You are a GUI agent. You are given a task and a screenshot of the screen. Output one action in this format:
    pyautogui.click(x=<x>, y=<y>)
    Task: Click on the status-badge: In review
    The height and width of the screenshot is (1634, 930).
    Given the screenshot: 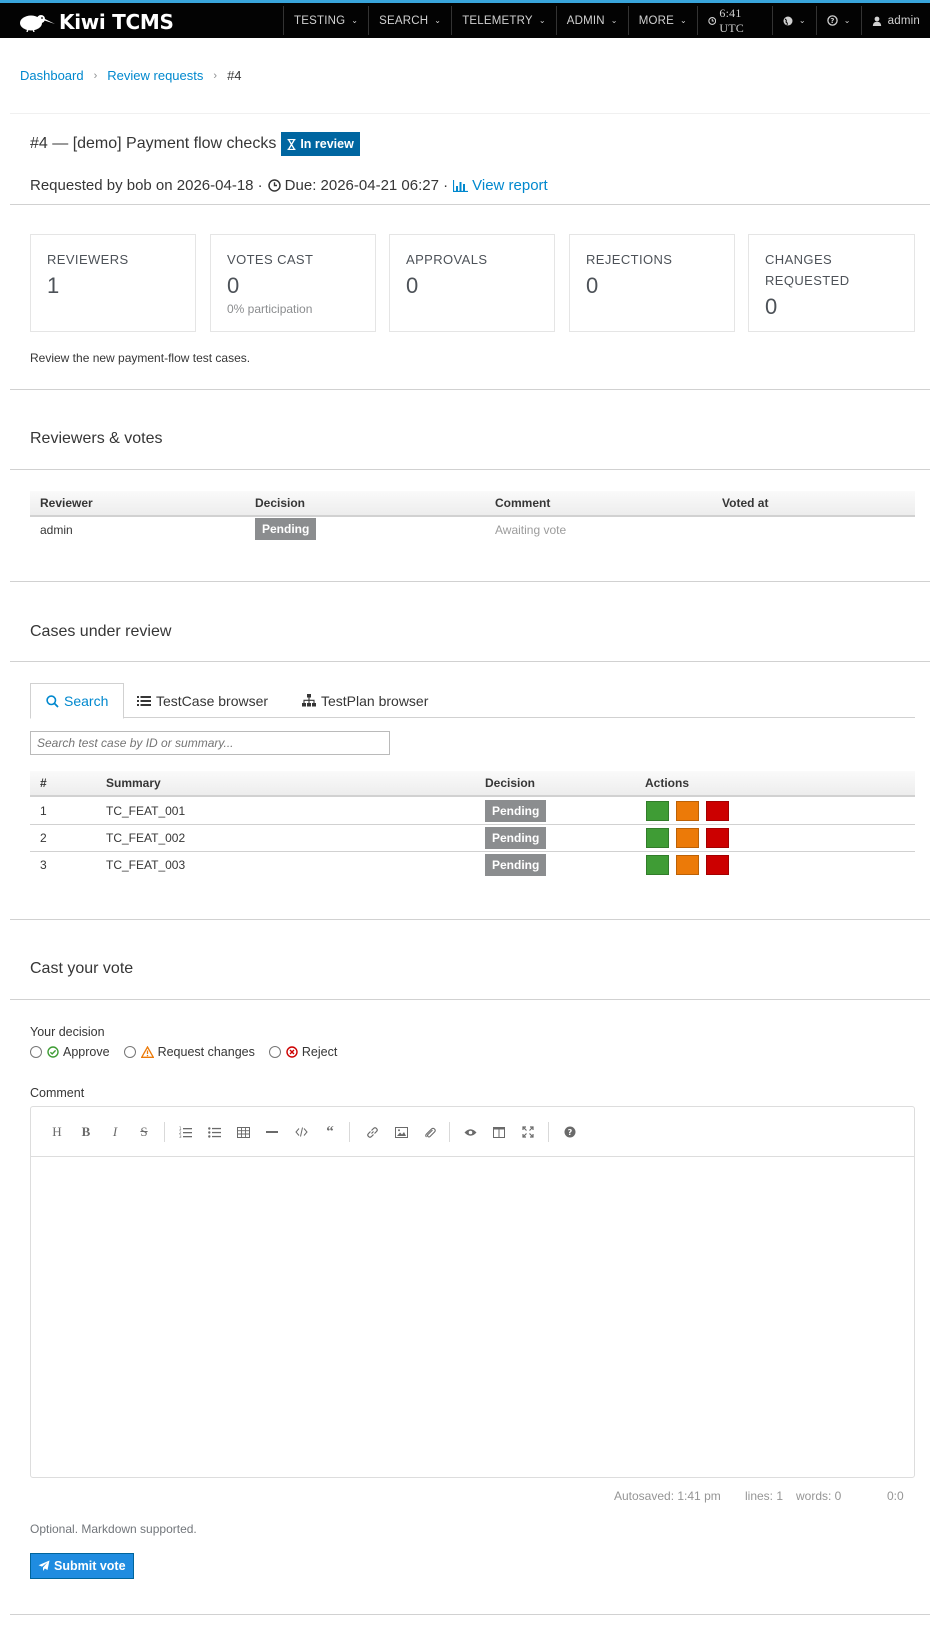 What is the action you would take?
    pyautogui.click(x=320, y=144)
    